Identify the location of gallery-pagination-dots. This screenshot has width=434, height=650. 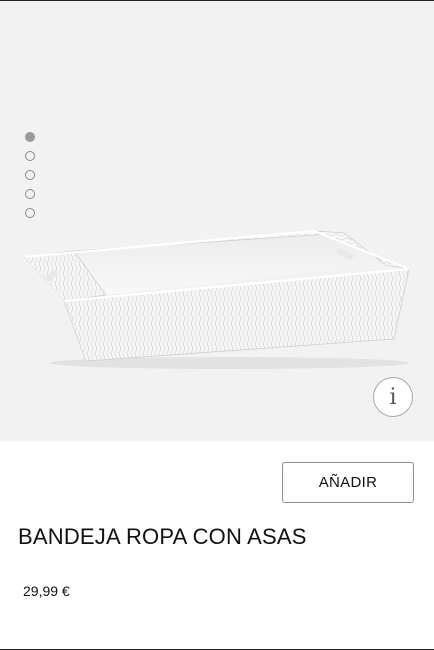
(31, 179).